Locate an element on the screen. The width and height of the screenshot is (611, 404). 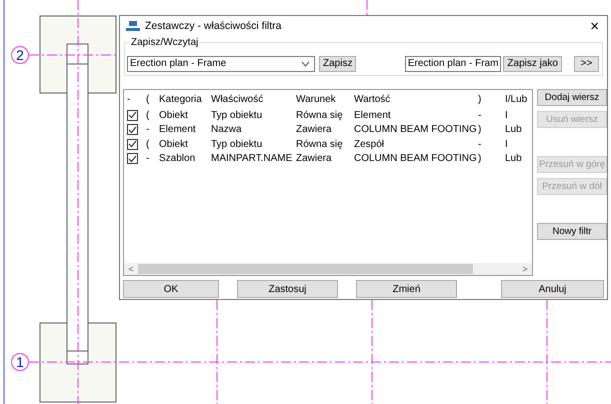
name-field: Erection plan - Fram is located at coordinates (453, 64).